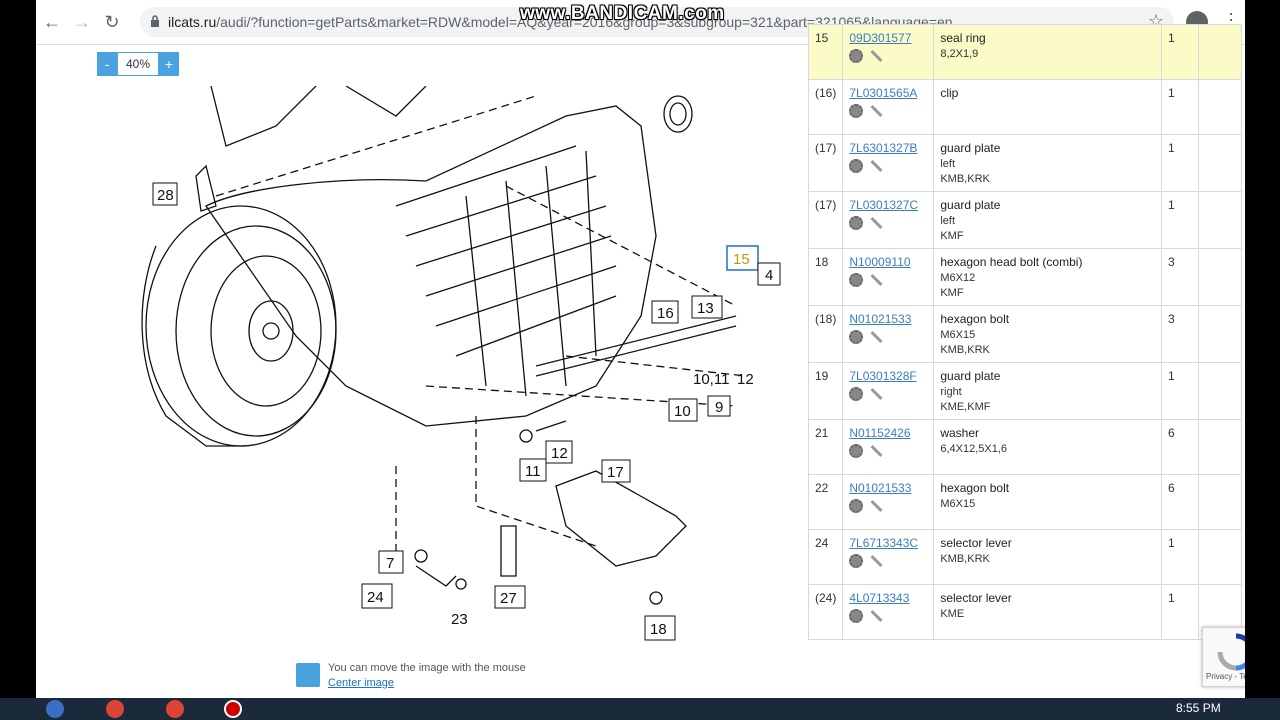 The image size is (1280, 720). I want to click on record-icon, so click(233, 709).